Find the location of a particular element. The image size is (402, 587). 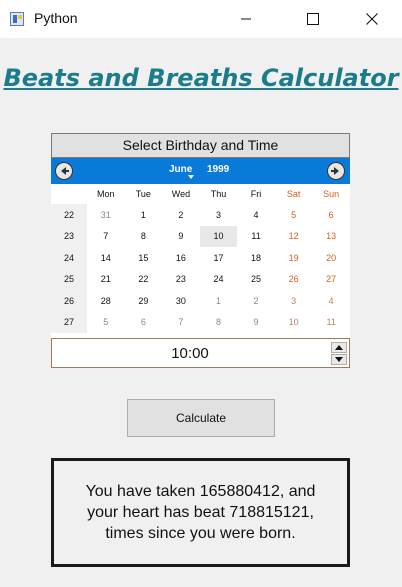

result-line: your heart has beat 718815121, is located at coordinates (200, 512).